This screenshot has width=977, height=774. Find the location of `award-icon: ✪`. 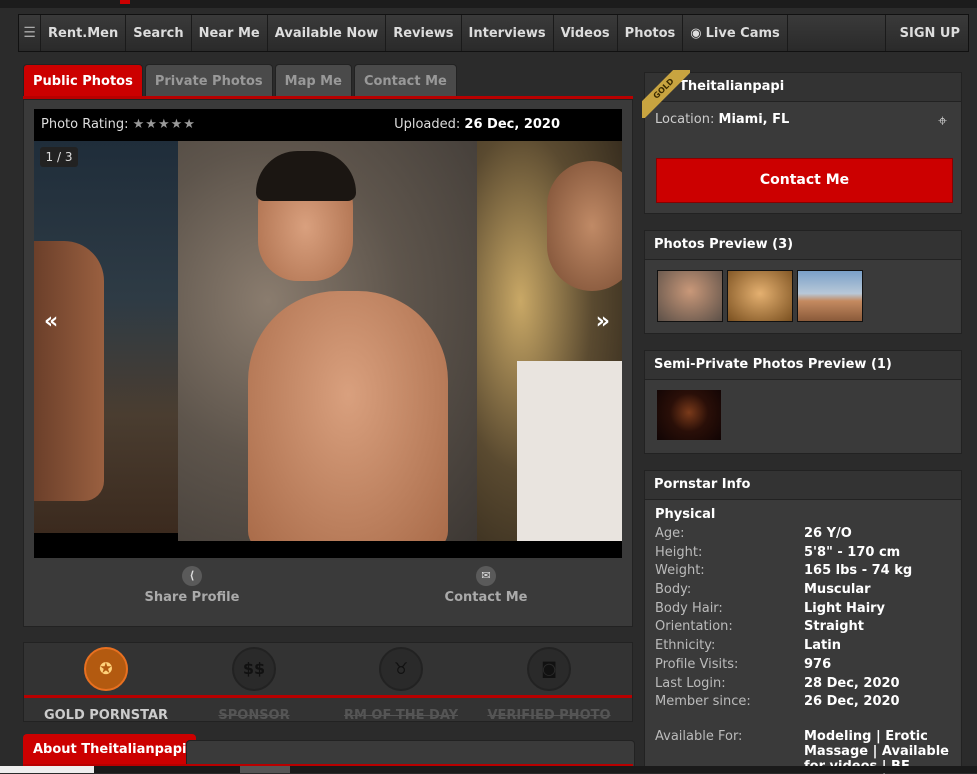

award-icon: ✪ is located at coordinates (106, 669).